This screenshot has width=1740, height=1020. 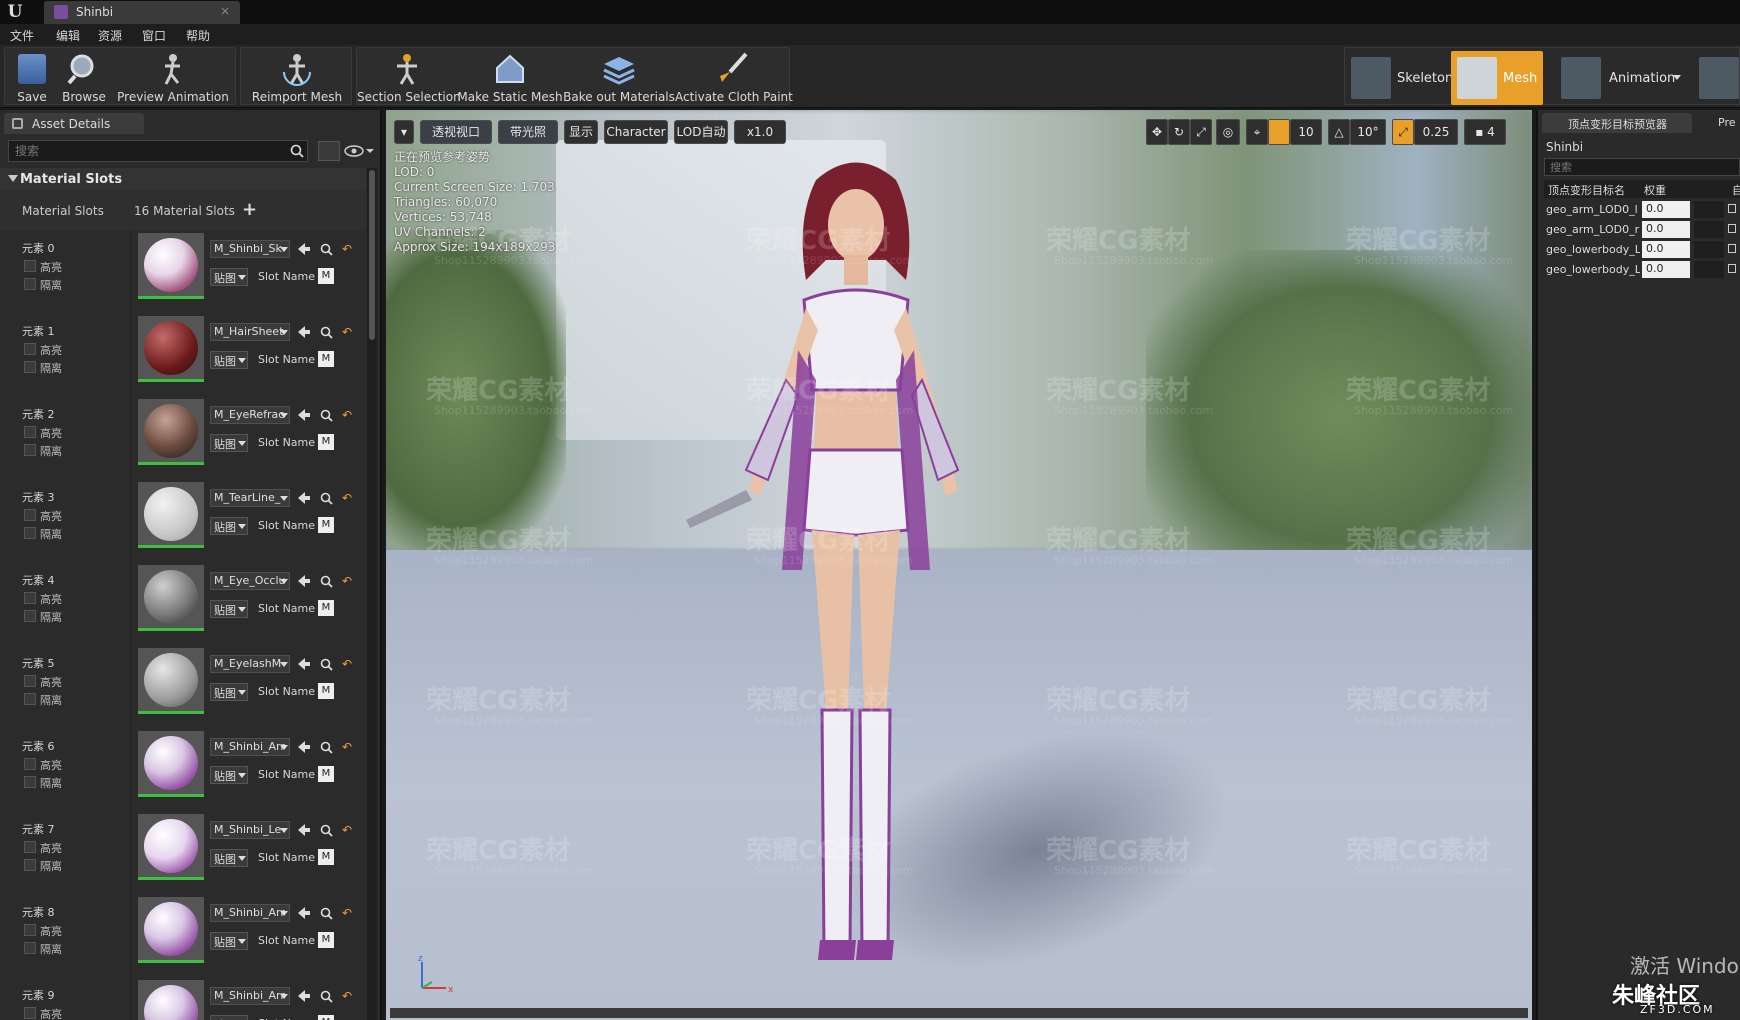 What do you see at coordinates (110, 35) in the screenshot?
I see `menu-asset: 资源` at bounding box center [110, 35].